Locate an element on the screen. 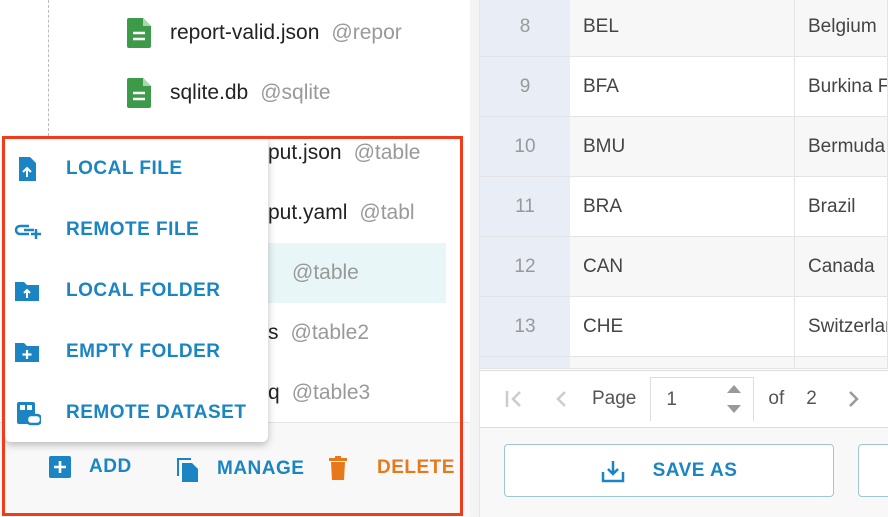 This screenshot has width=888, height=517. tree-item-alias: @repor is located at coordinates (366, 32).